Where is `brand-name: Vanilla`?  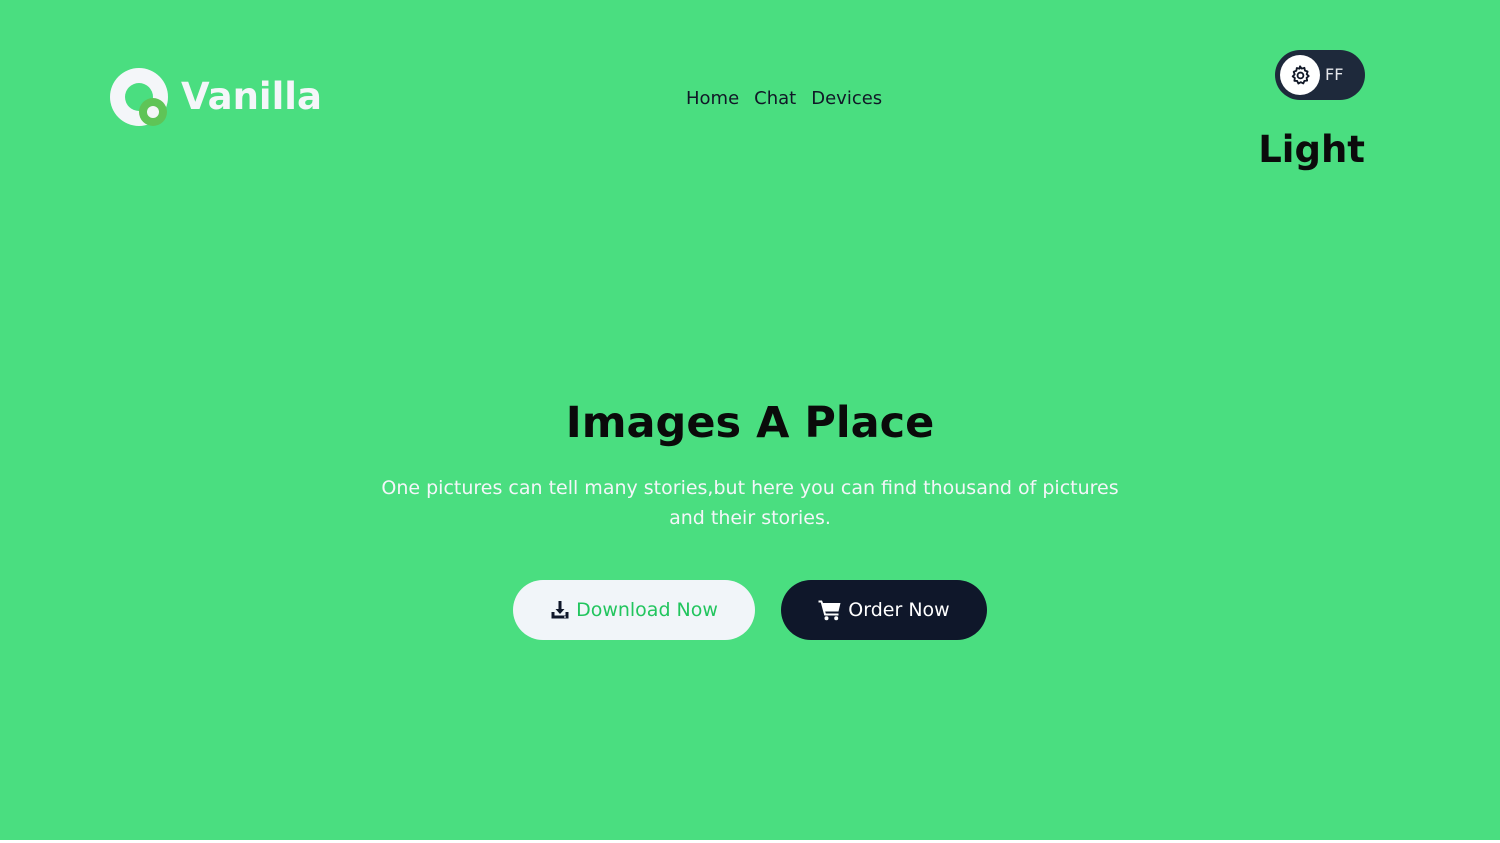
brand-name: Vanilla is located at coordinates (251, 96).